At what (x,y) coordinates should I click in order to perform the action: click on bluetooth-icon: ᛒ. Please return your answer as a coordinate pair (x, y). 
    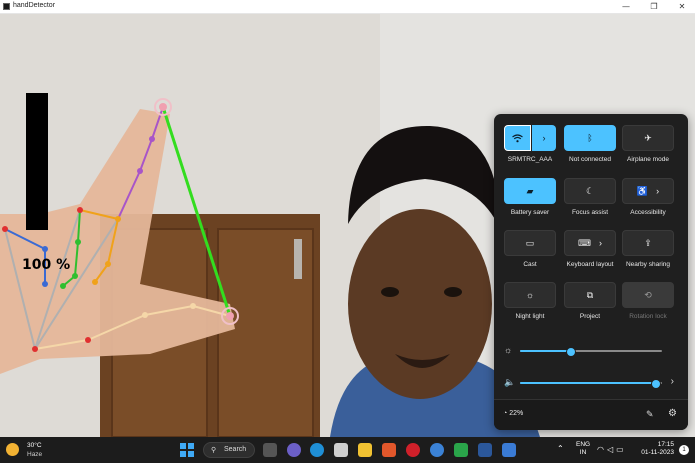
    Looking at the image, I should click on (590, 138).